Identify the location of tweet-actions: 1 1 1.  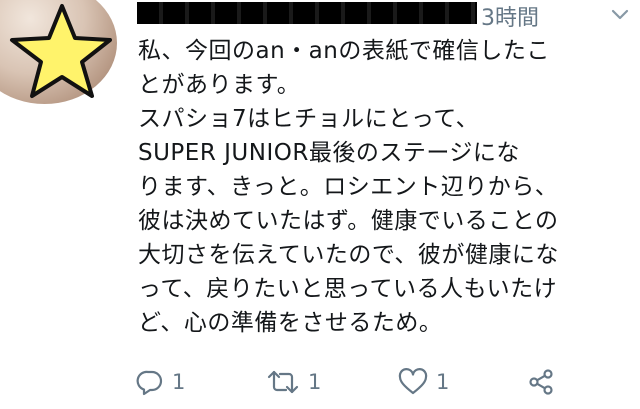
(320, 382).